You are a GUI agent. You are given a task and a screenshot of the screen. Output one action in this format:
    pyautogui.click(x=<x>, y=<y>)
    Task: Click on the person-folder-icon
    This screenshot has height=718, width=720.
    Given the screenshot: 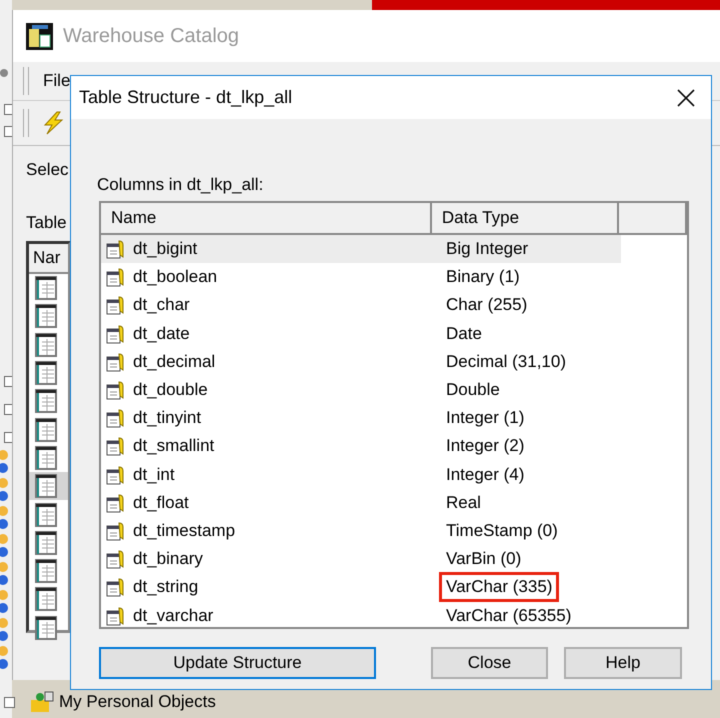 What is the action you would take?
    pyautogui.click(x=42, y=702)
    